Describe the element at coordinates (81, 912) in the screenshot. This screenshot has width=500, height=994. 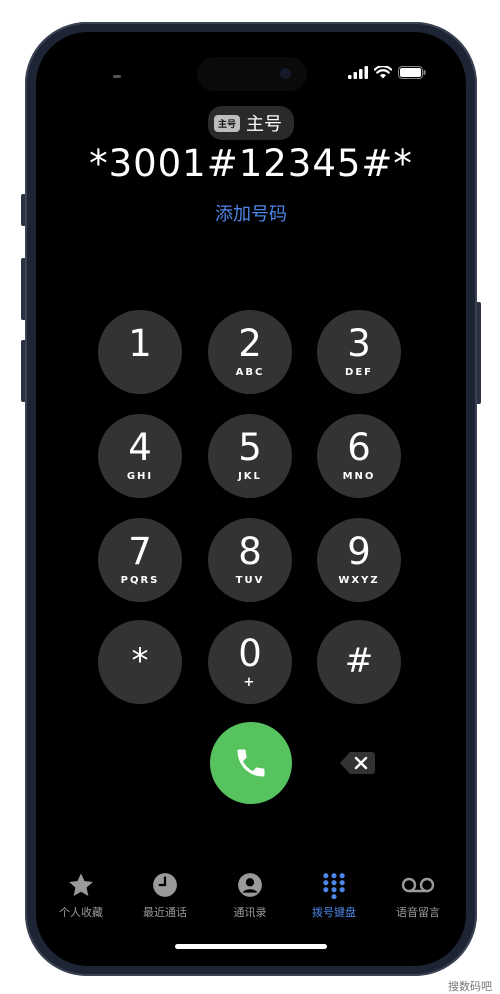
I see `tab-label: 个人收藏` at that location.